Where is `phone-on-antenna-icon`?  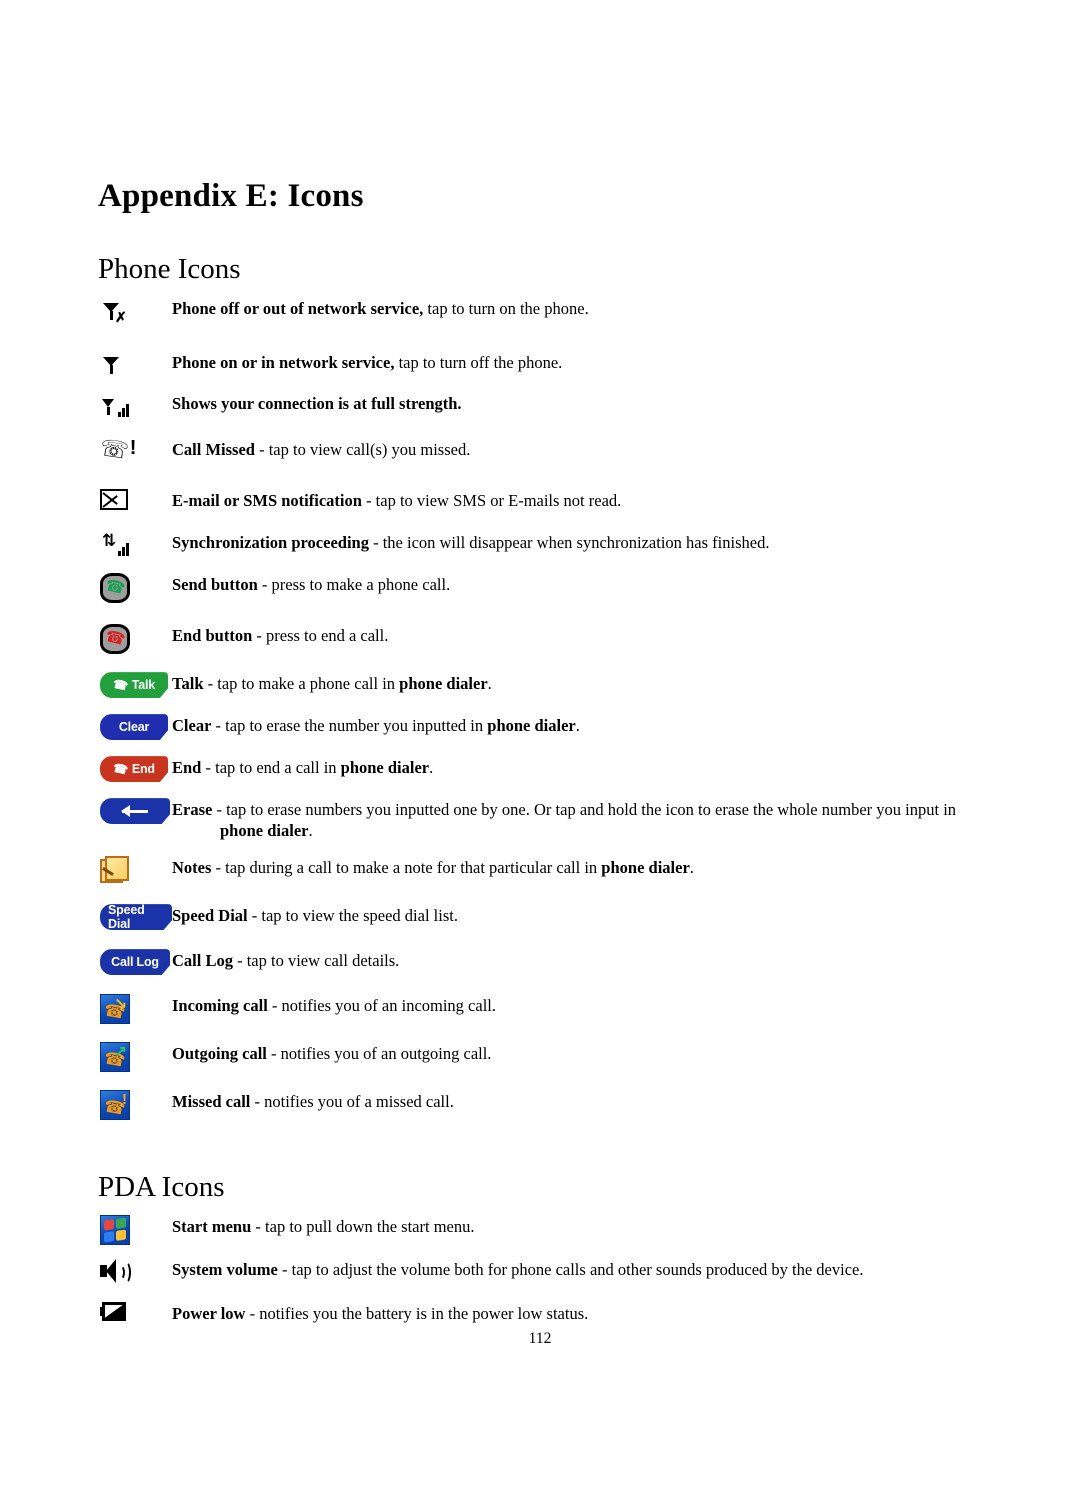 phone-on-antenna-icon is located at coordinates (115, 366).